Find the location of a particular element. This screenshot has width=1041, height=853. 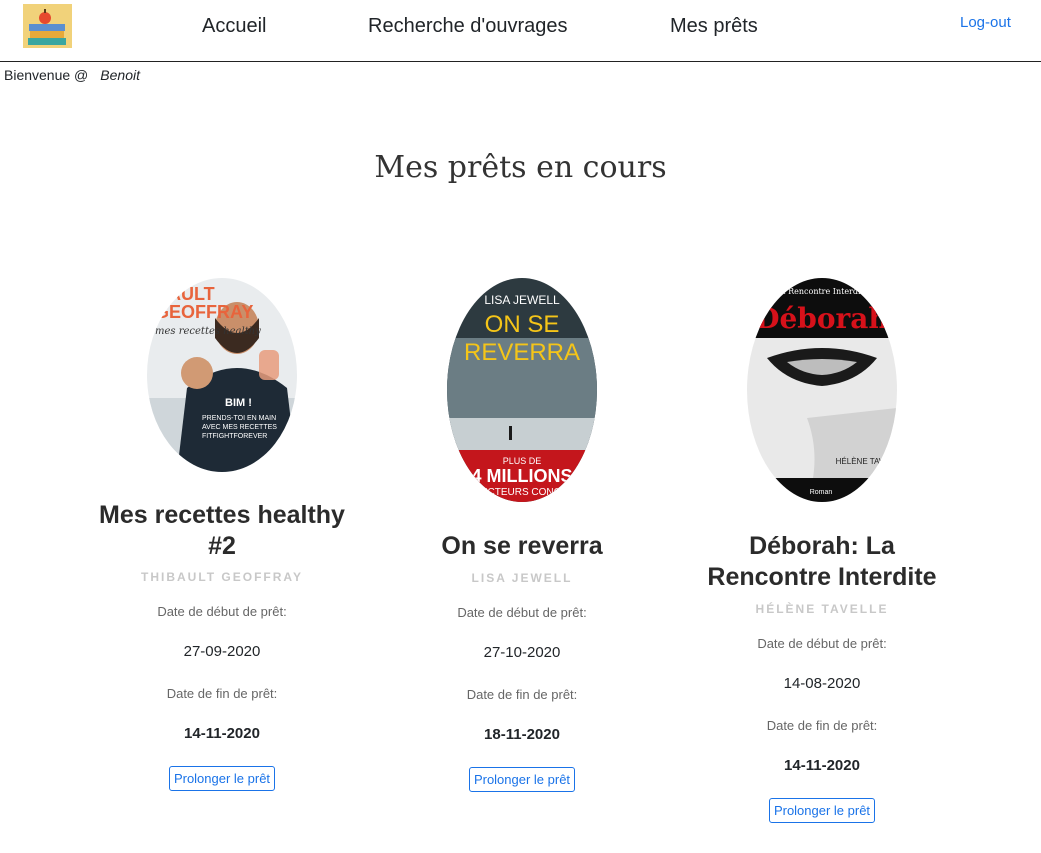

nav-home-link: Accueil is located at coordinates (234, 26).